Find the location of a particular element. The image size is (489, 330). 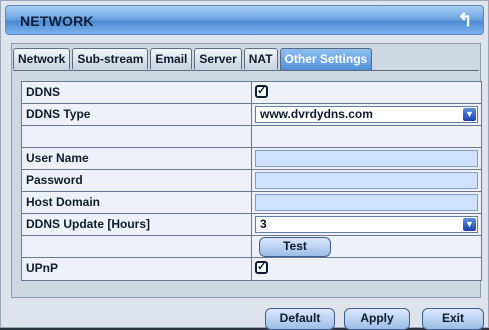

row-ddns-update: DDNS Update [Hours] 3 ▼ is located at coordinates (251, 225).